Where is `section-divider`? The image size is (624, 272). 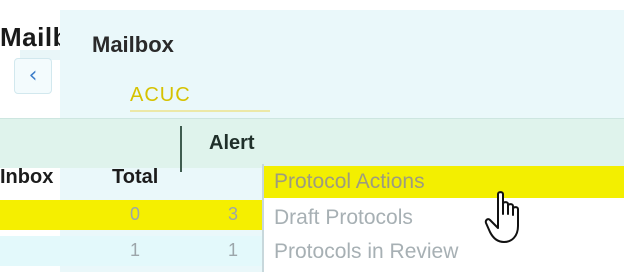
section-divider is located at coordinates (181, 149).